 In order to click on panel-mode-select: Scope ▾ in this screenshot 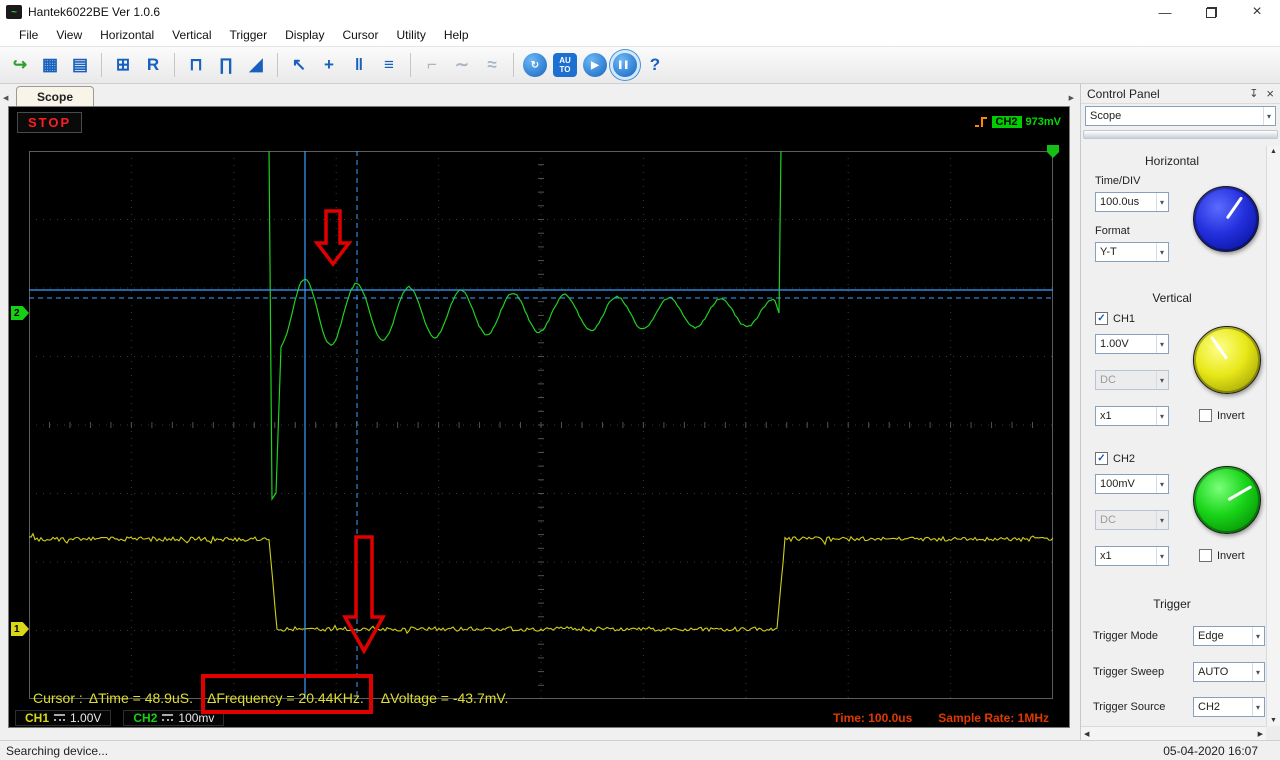, I will do `click(1180, 116)`.